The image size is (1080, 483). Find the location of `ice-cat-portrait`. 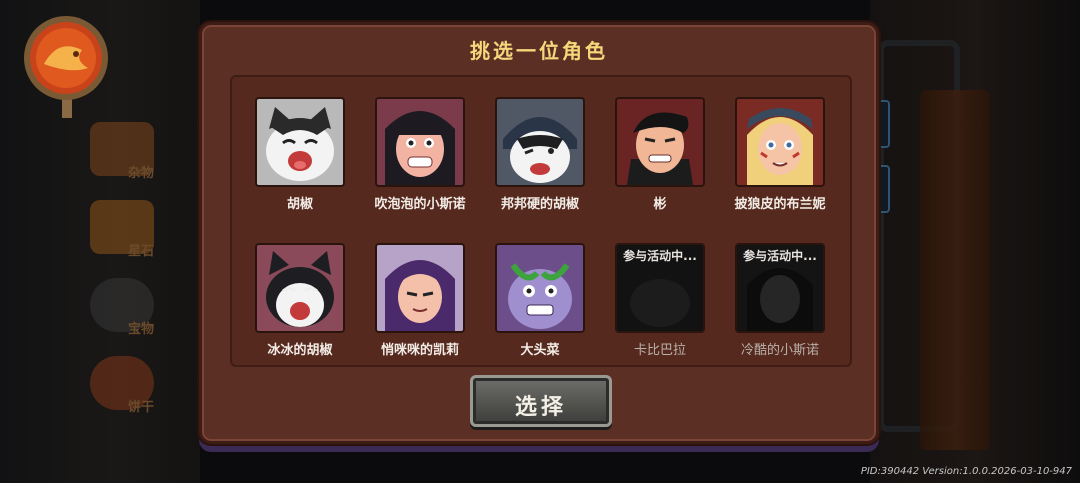

ice-cat-portrait is located at coordinates (300, 288).